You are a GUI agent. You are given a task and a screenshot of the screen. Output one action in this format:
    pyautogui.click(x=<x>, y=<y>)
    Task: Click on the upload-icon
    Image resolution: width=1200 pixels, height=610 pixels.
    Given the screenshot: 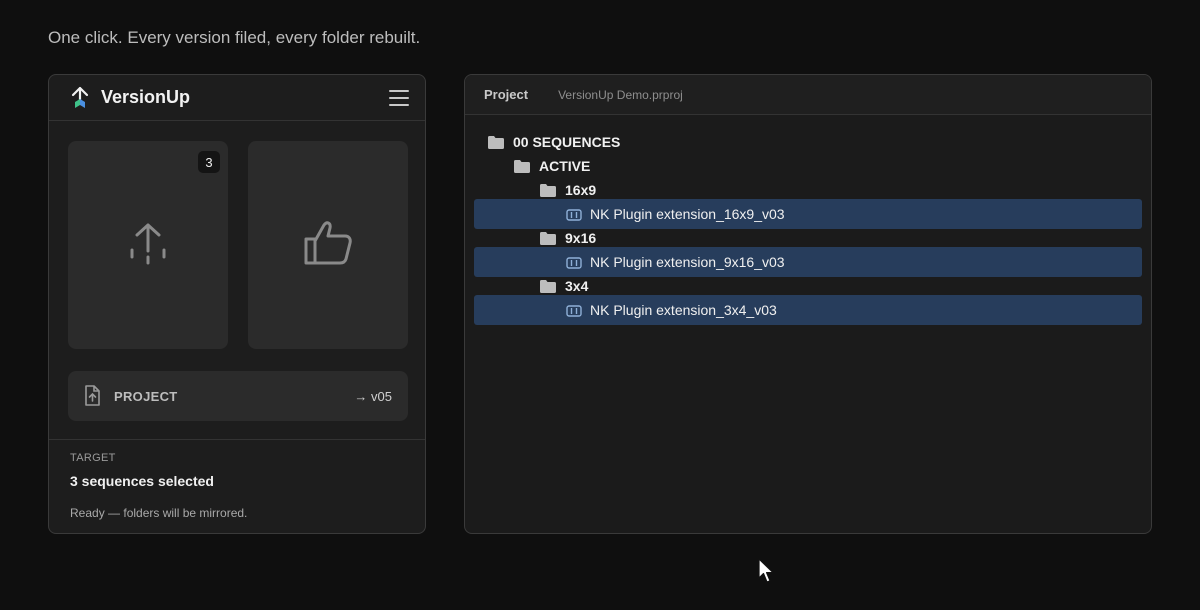 What is the action you would take?
    pyautogui.click(x=148, y=245)
    